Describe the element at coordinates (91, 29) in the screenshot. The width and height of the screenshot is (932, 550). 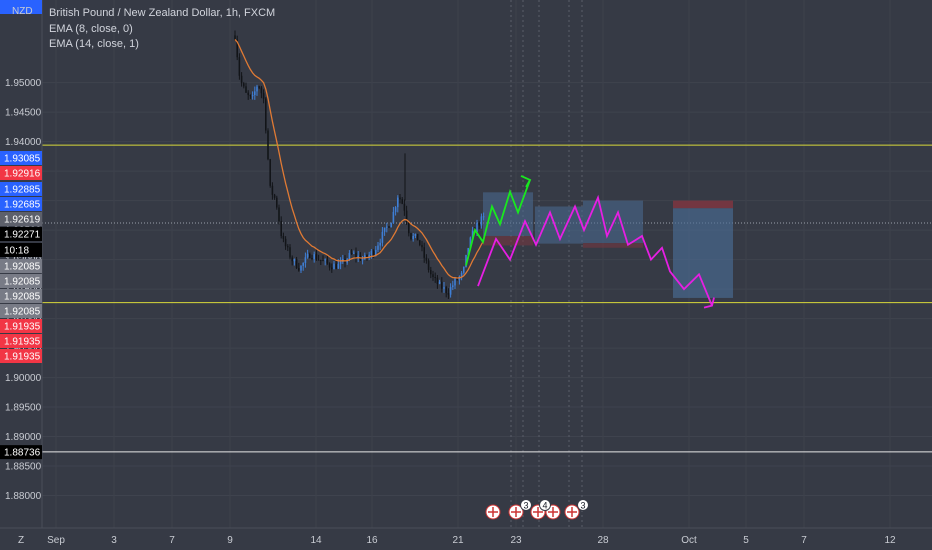
I see `legend-ema-8: EMA (8, close, 0)` at that location.